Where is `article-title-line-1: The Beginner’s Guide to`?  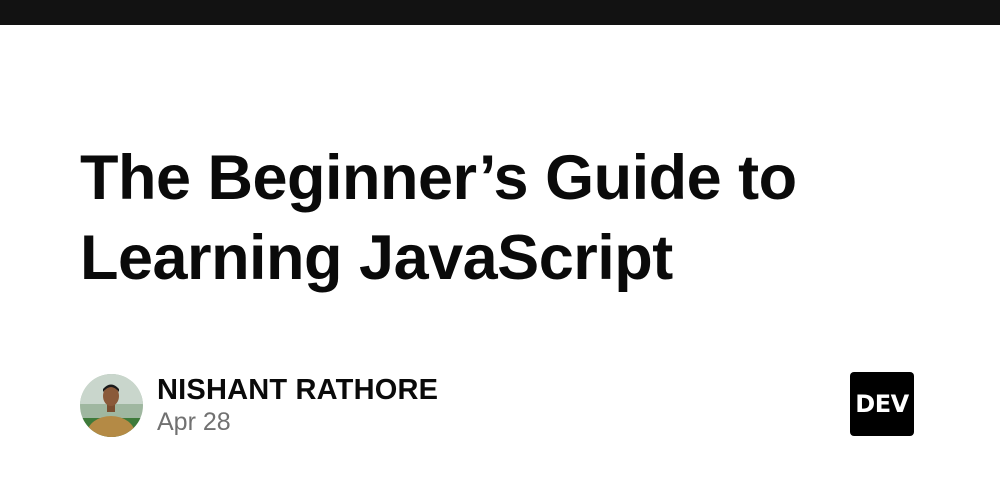
article-title-line-1: The Beginner’s Guide to is located at coordinates (438, 178).